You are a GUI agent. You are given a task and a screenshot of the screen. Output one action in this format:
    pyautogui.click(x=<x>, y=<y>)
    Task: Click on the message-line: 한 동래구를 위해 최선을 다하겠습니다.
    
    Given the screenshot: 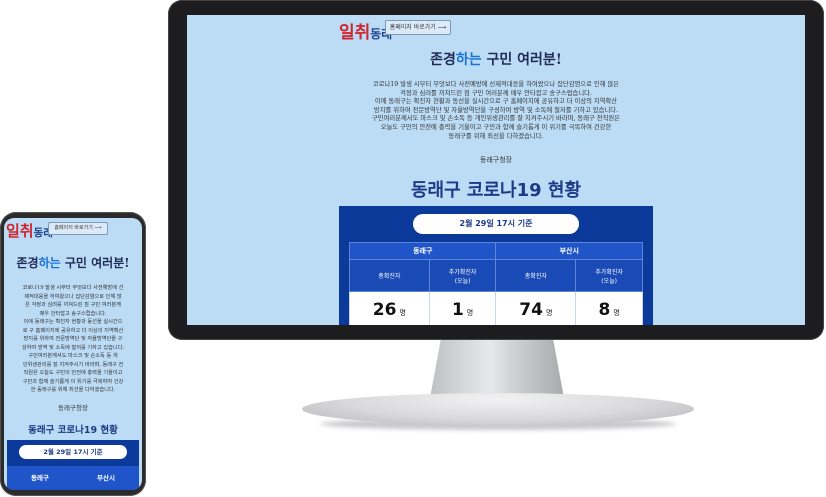 What is the action you would take?
    pyautogui.click(x=73, y=390)
    